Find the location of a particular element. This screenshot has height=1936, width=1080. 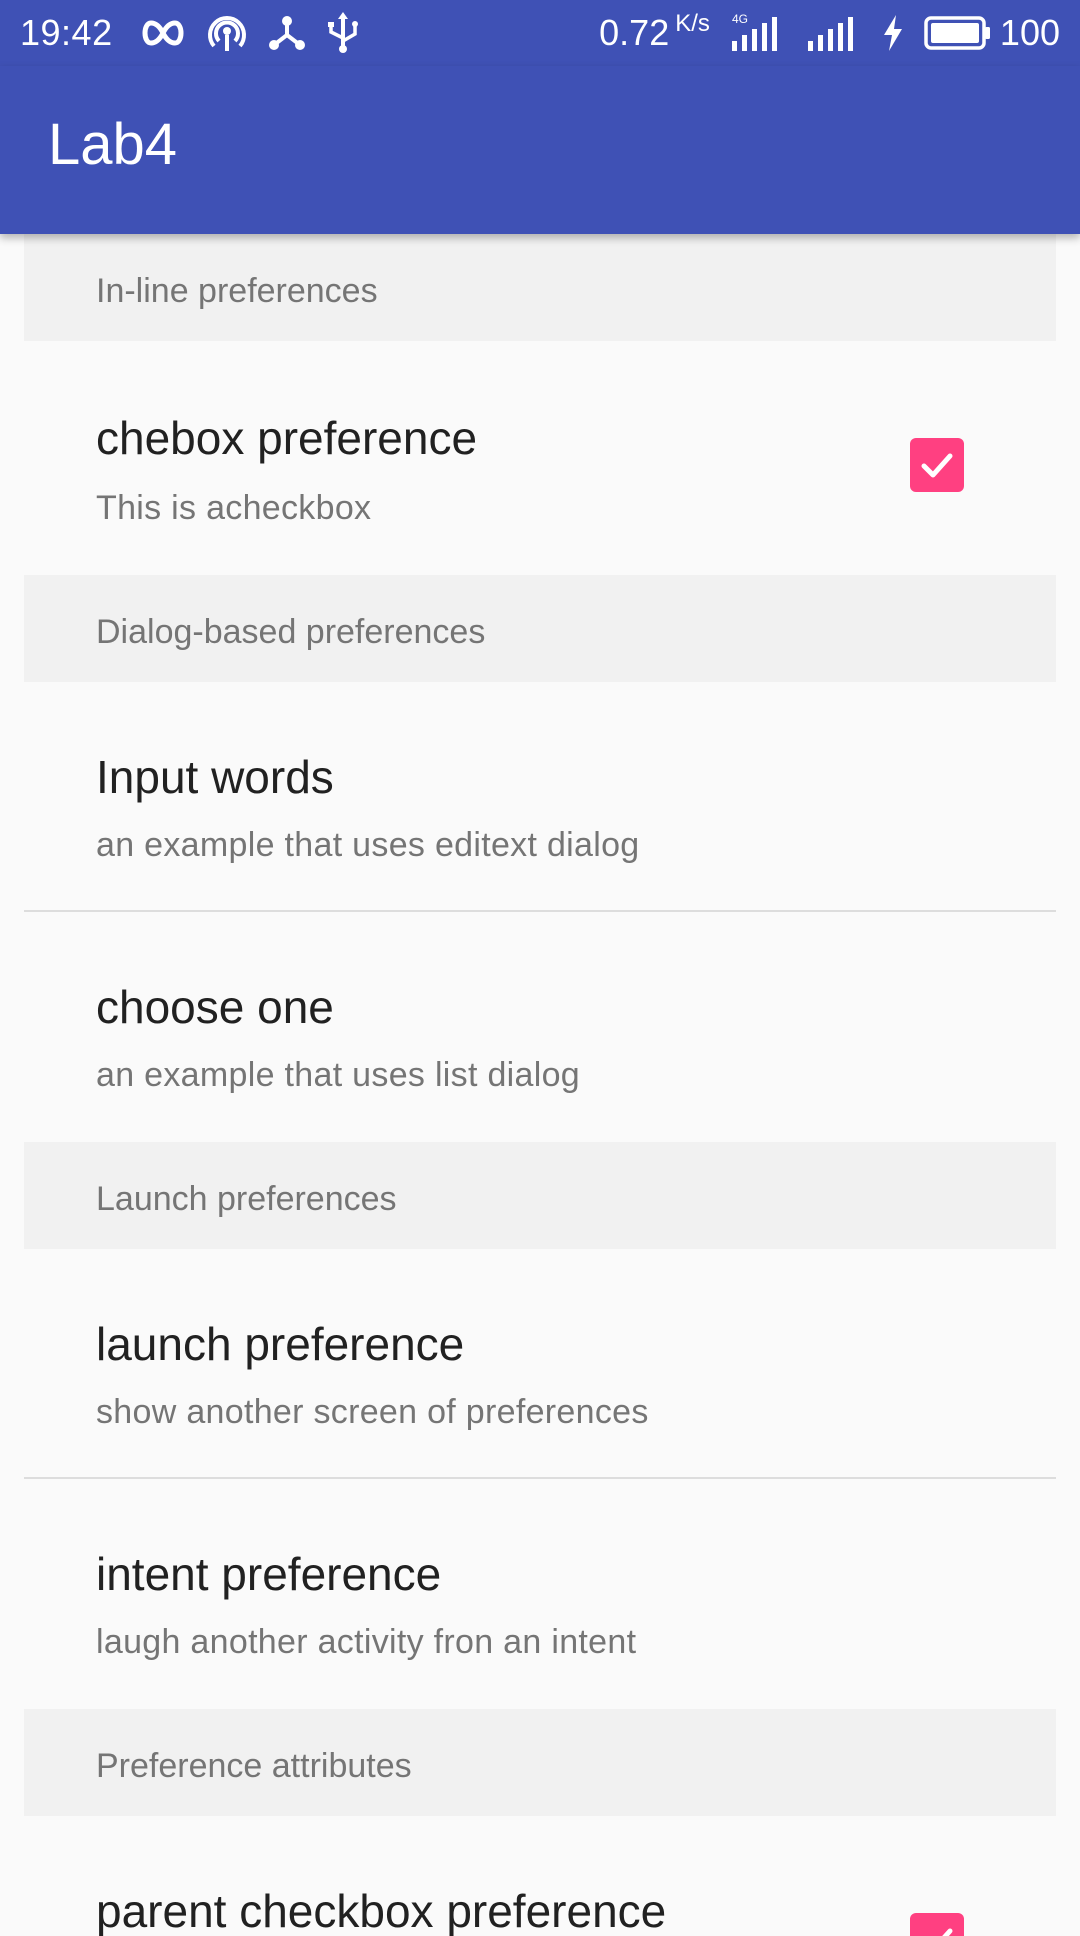

preference-summary: an example that uses editext dialog is located at coordinates (368, 845).